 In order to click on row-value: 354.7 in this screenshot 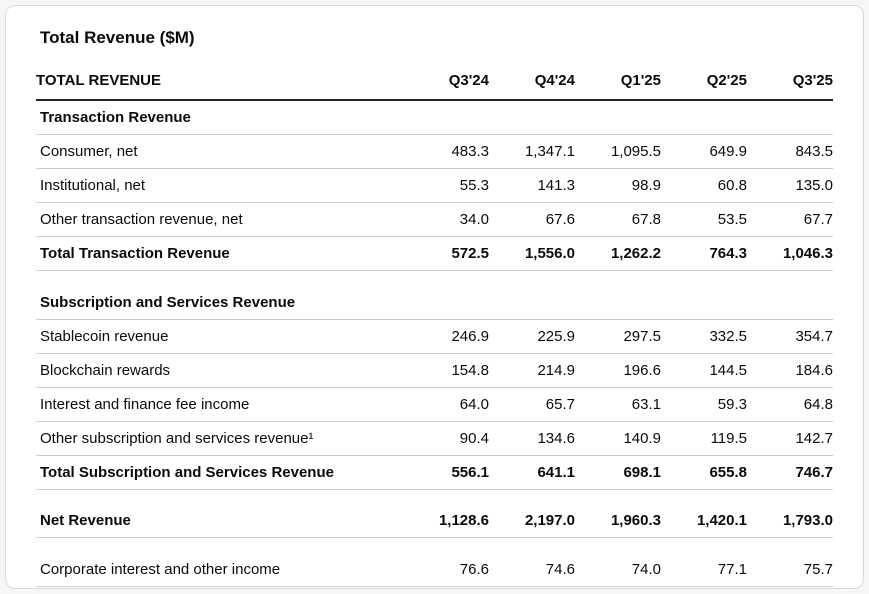, I will do `click(790, 336)`.